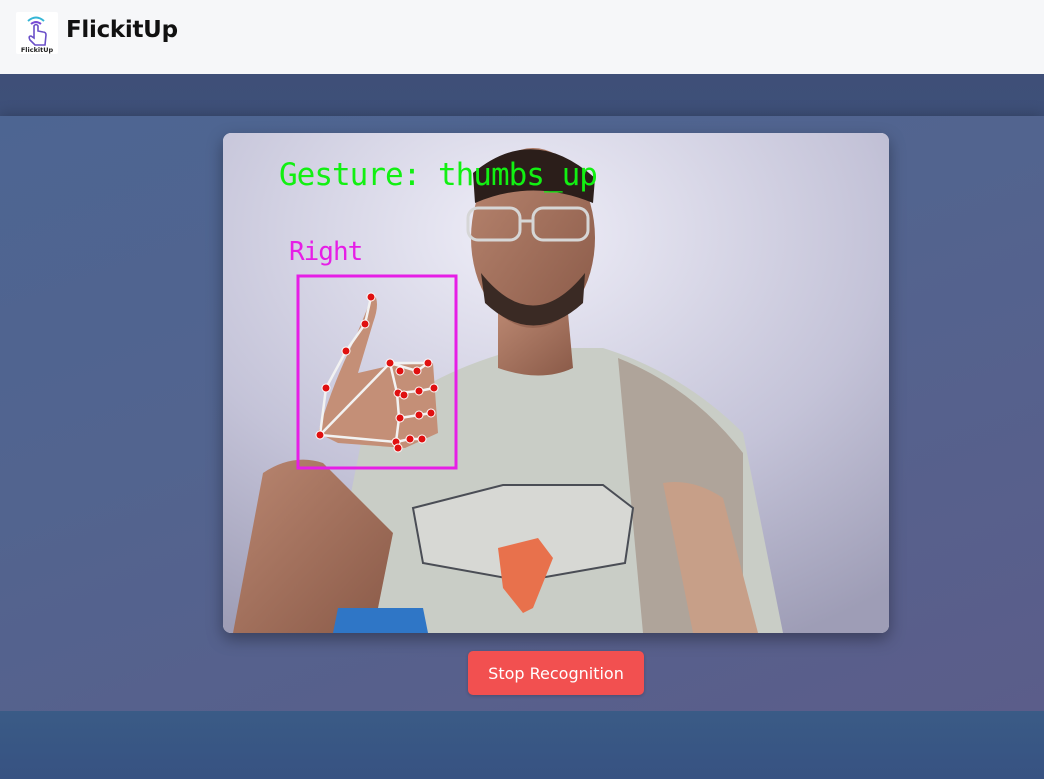  What do you see at coordinates (122, 30) in the screenshot?
I see `app-title: FlickitUp` at bounding box center [122, 30].